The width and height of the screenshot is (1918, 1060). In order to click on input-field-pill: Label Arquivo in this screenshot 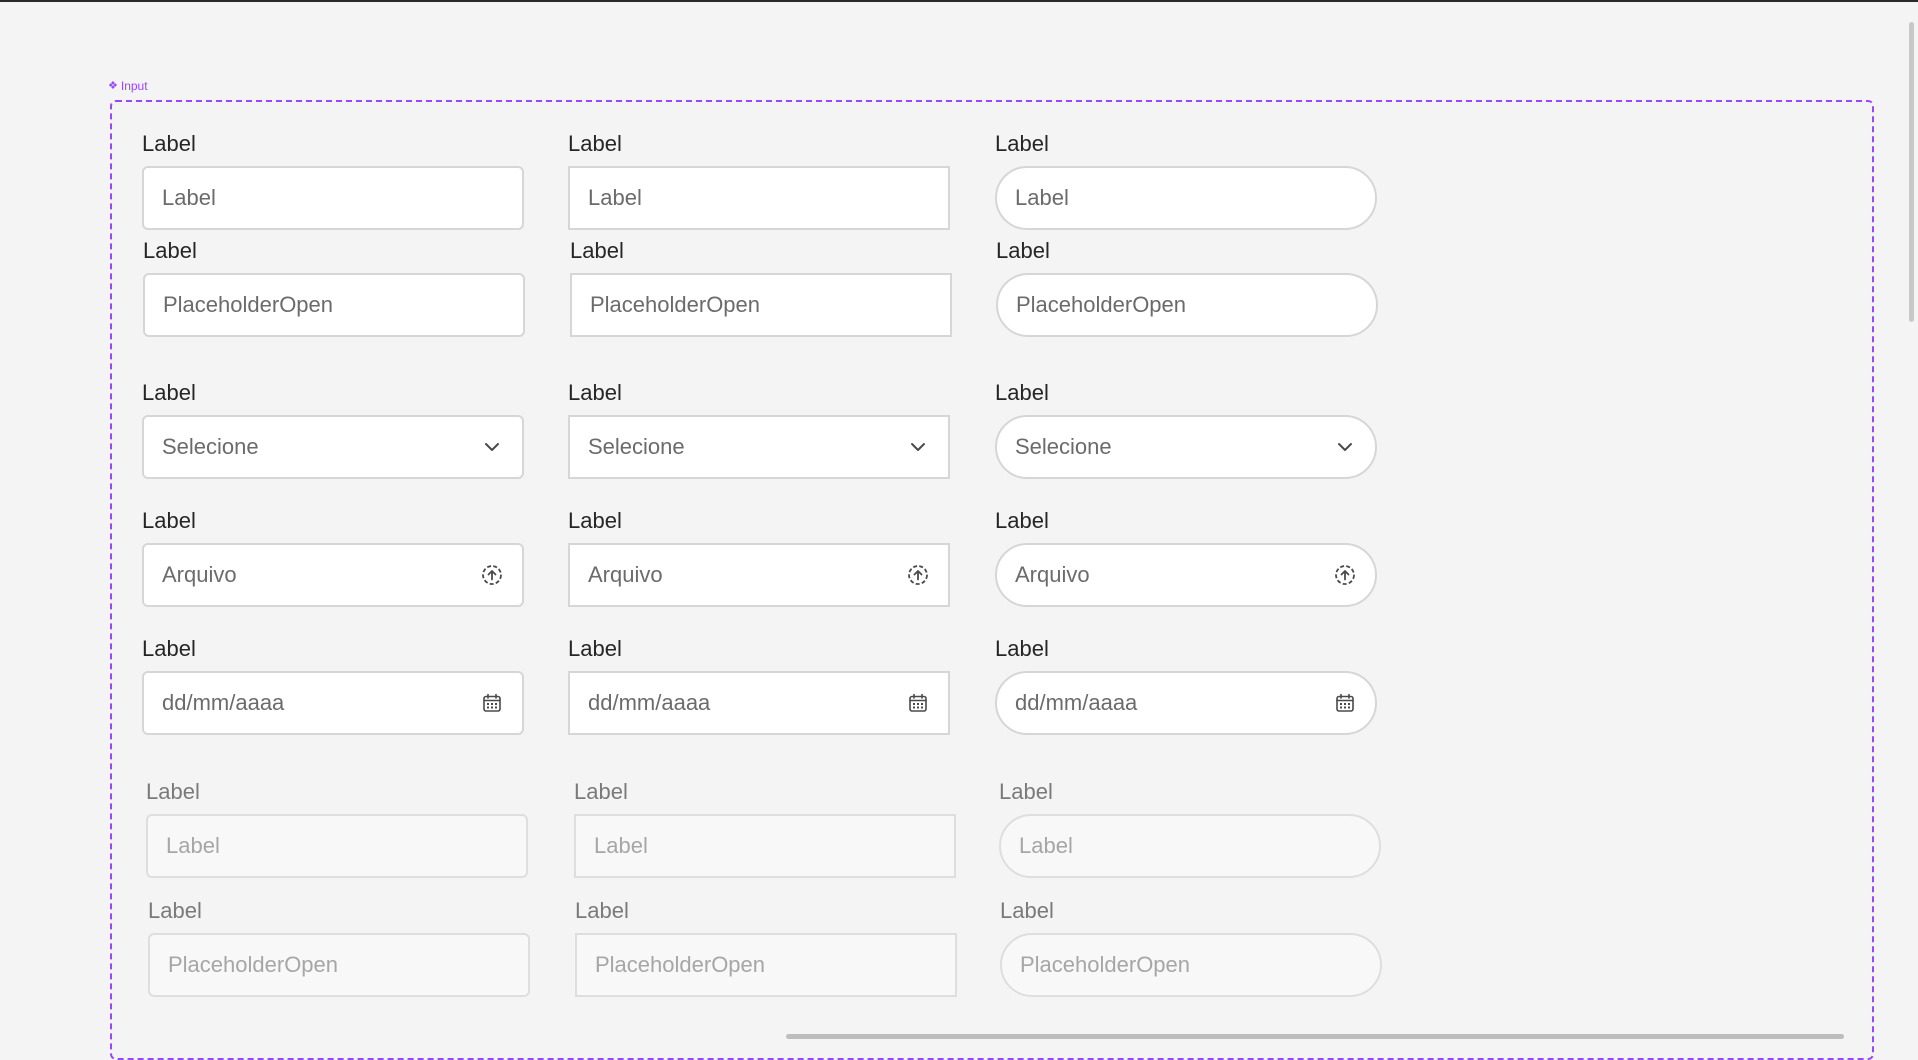, I will do `click(1186, 557)`.